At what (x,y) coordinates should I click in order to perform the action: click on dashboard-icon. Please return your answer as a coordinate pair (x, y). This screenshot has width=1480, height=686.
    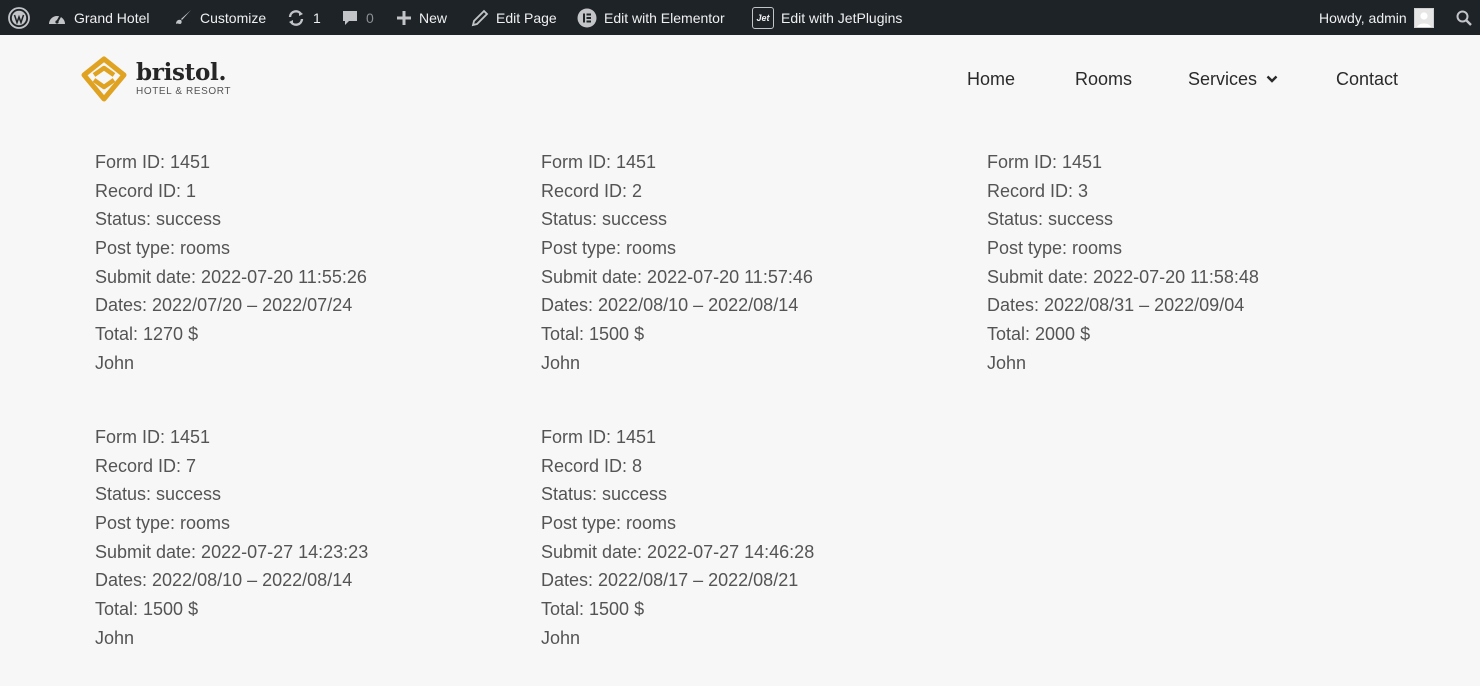
    Looking at the image, I should click on (57, 19).